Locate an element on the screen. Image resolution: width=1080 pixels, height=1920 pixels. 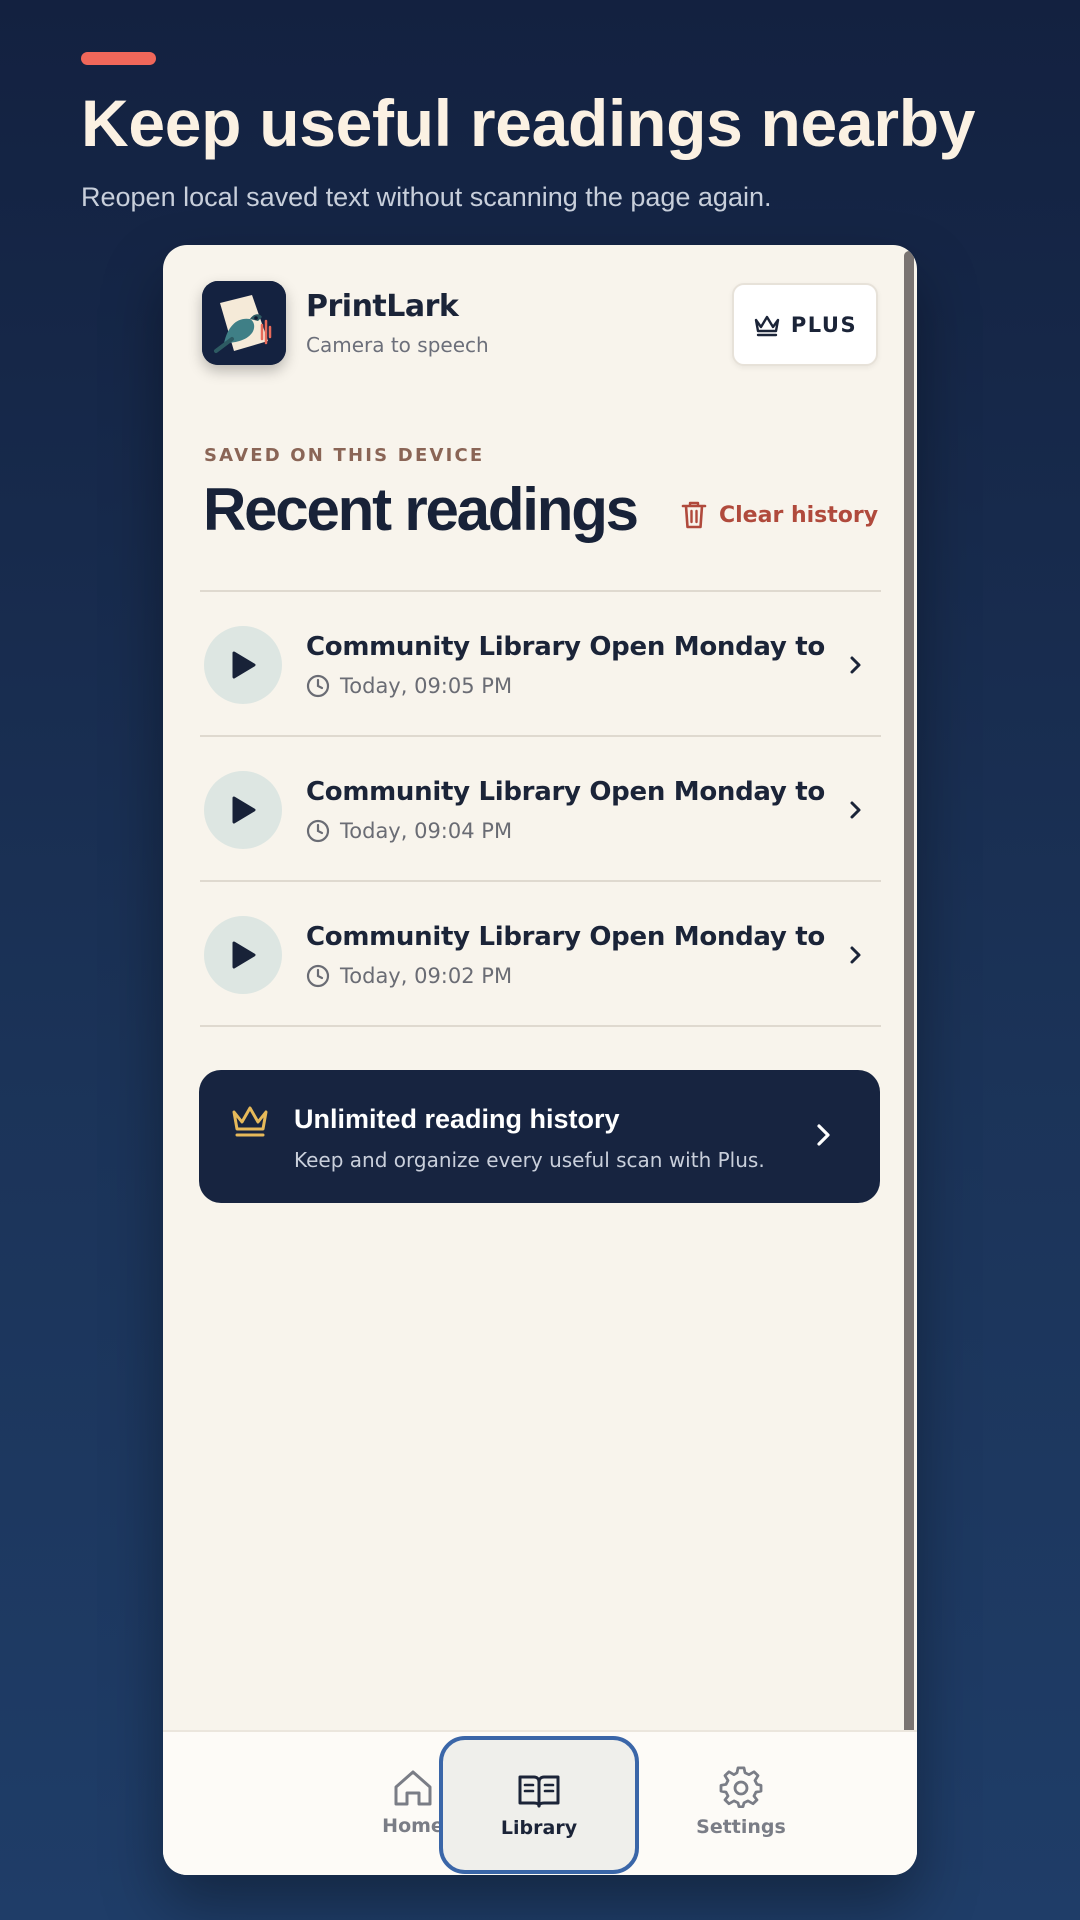
bottom-tab-bar: Home Library Settings is located at coordinates (540, 1802).